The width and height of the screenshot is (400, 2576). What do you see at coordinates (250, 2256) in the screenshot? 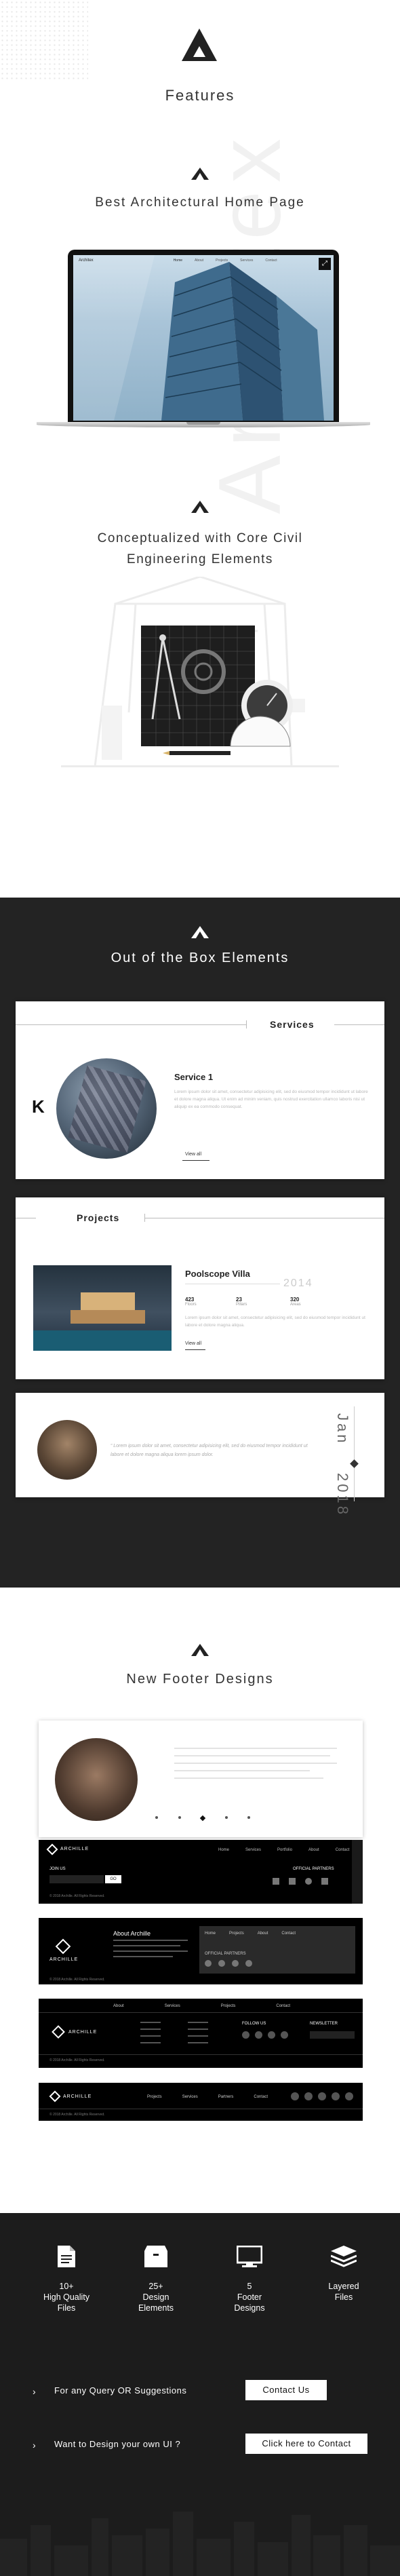
I see `monitor-icon` at bounding box center [250, 2256].